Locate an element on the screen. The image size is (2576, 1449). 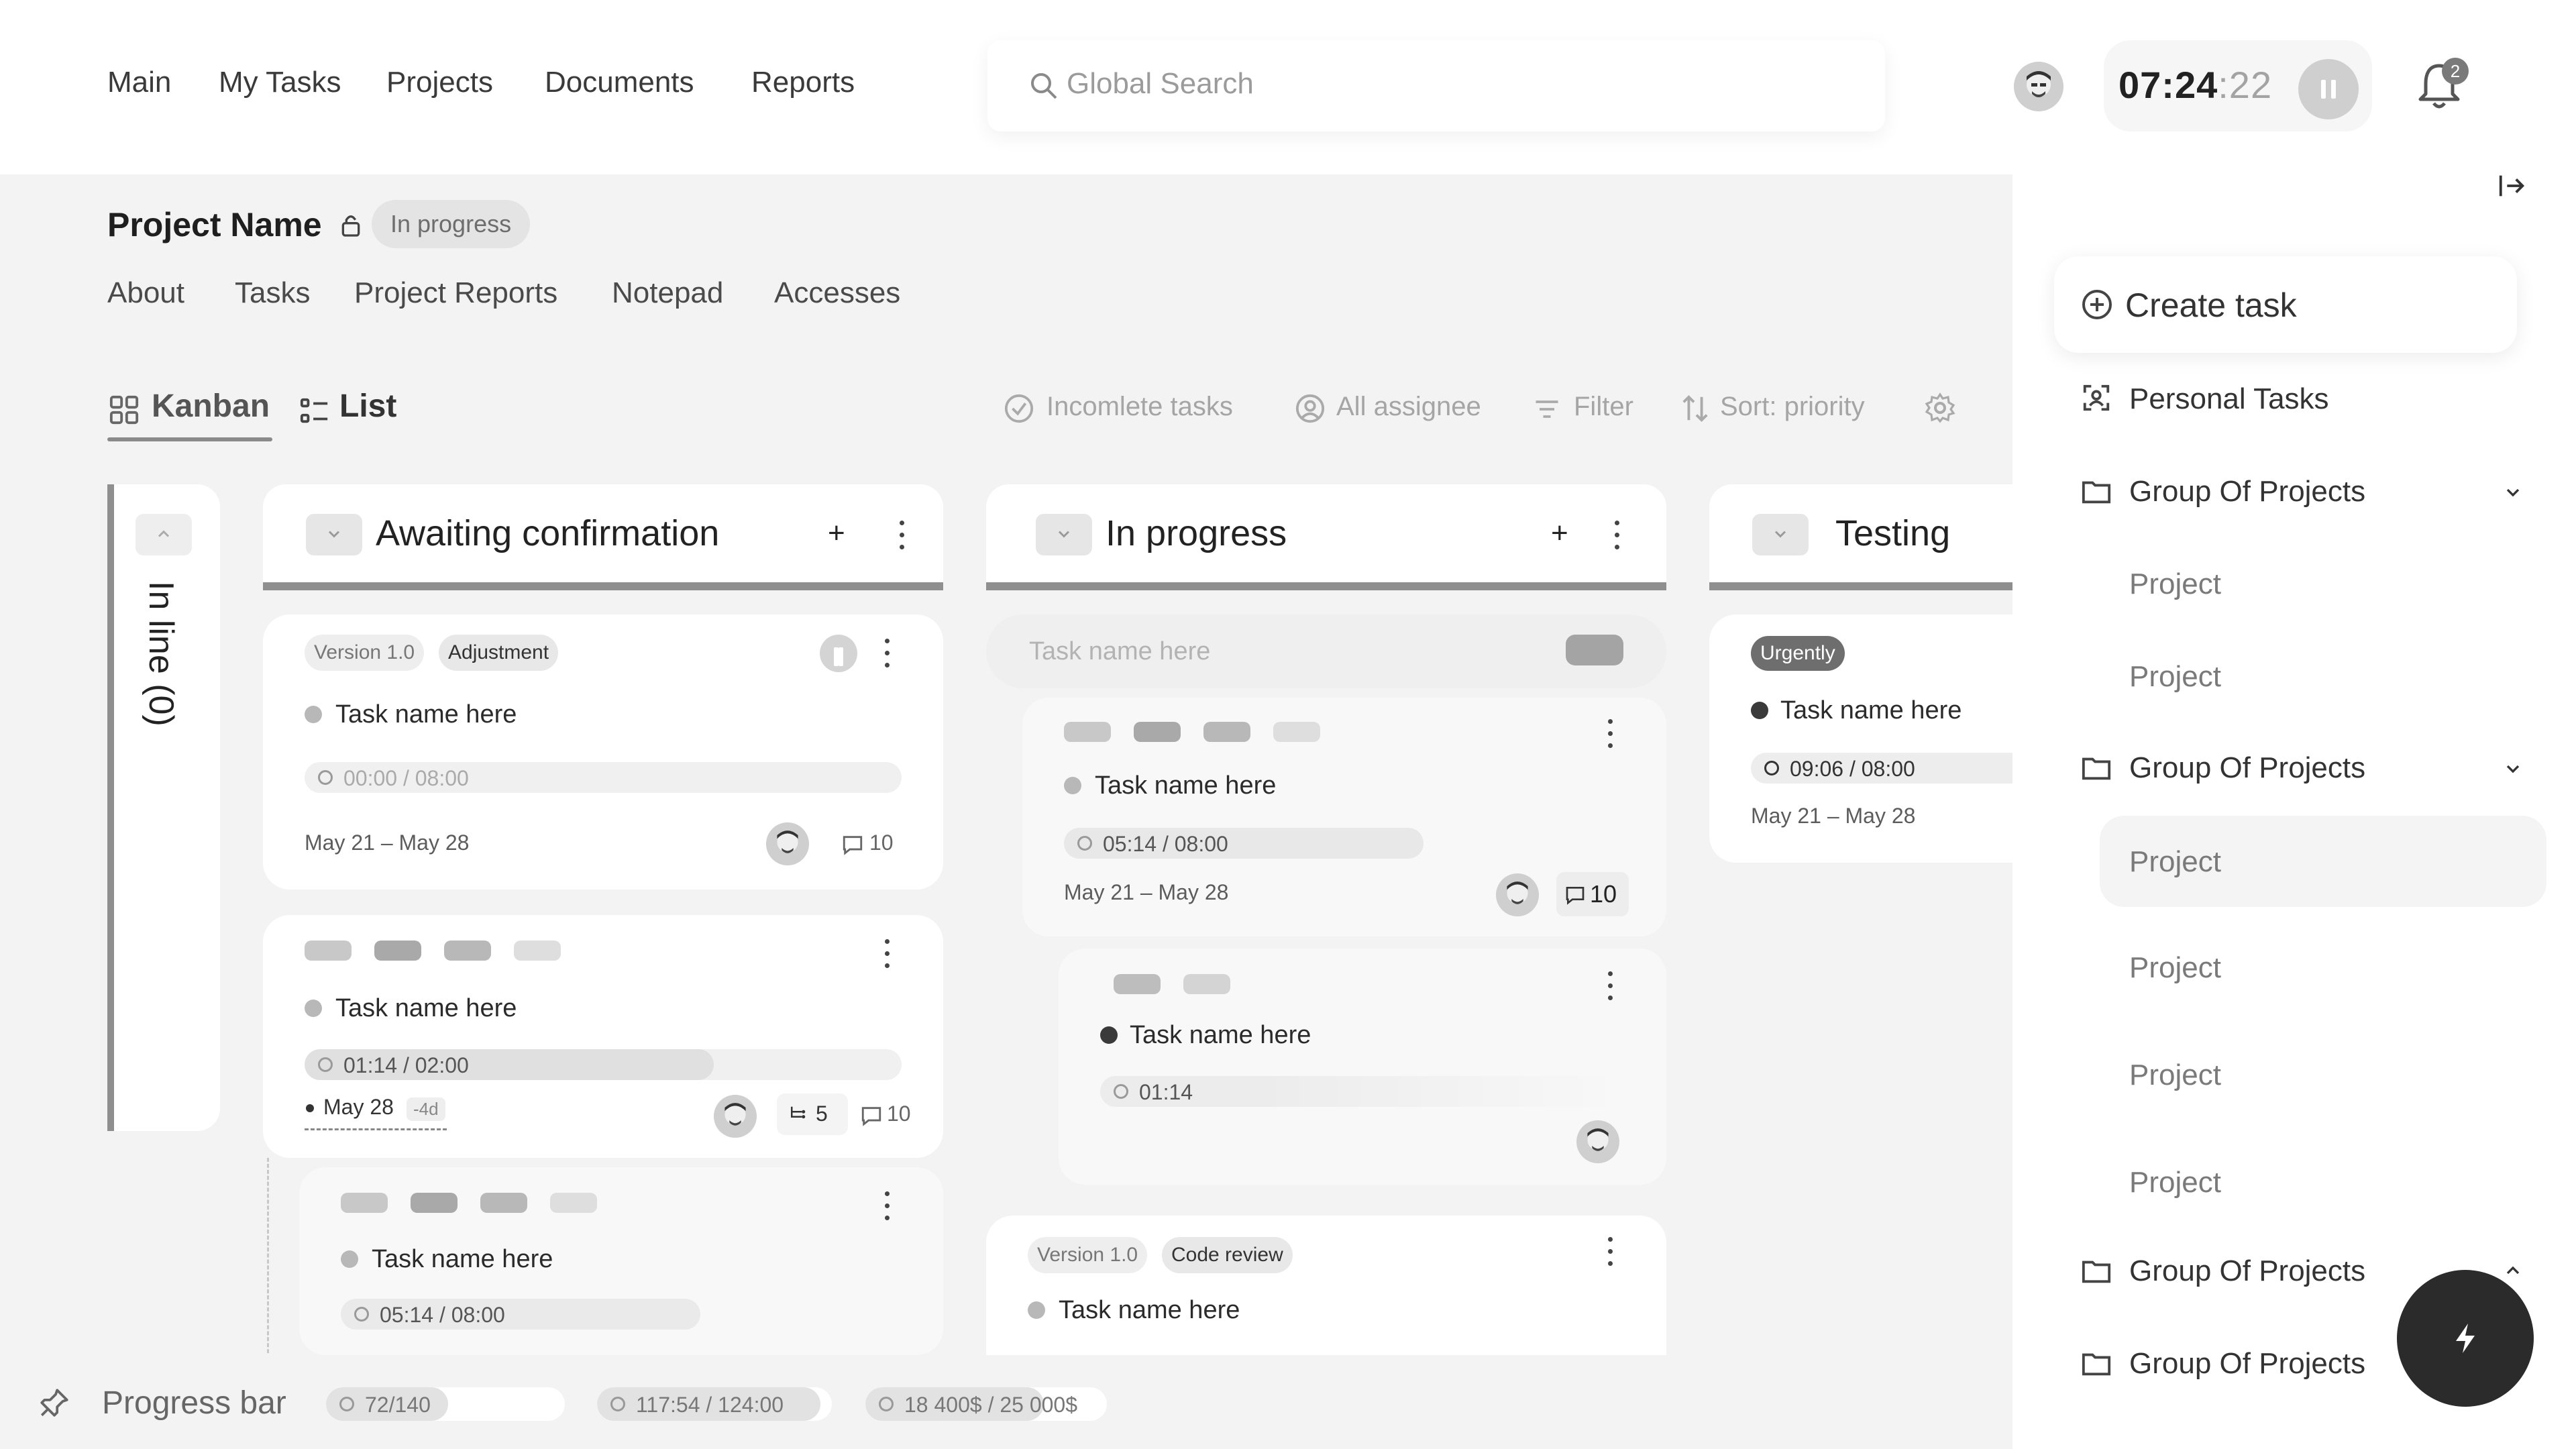
column-in-progress-underline is located at coordinates (1326, 586).